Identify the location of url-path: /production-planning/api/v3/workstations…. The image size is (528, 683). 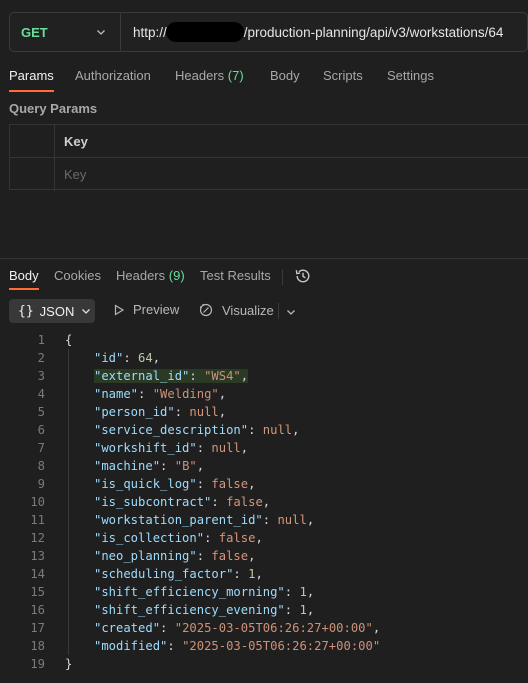
(373, 32).